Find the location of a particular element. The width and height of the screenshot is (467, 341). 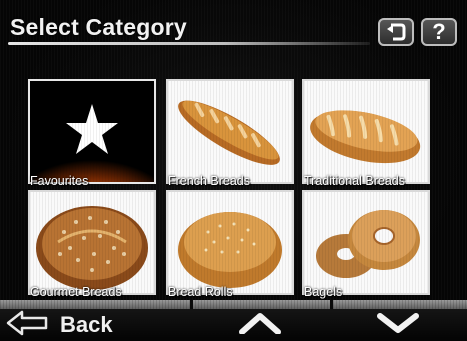

category-label: Gourmet Breads is located at coordinates (76, 292).